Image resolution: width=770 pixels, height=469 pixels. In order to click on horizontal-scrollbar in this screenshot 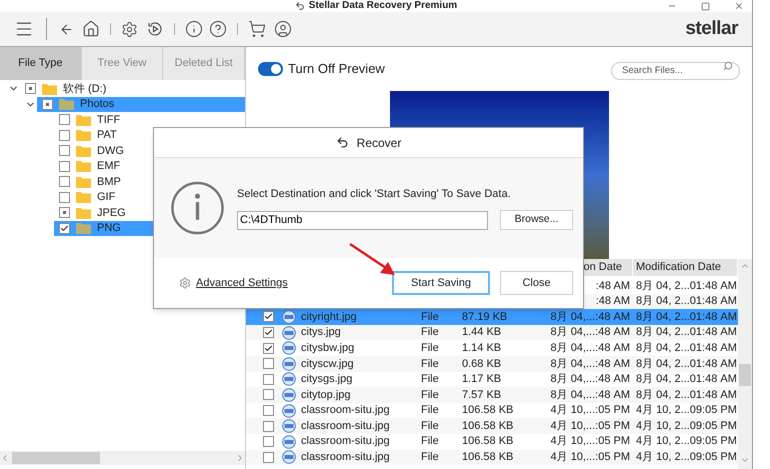, I will do `click(122, 458)`.